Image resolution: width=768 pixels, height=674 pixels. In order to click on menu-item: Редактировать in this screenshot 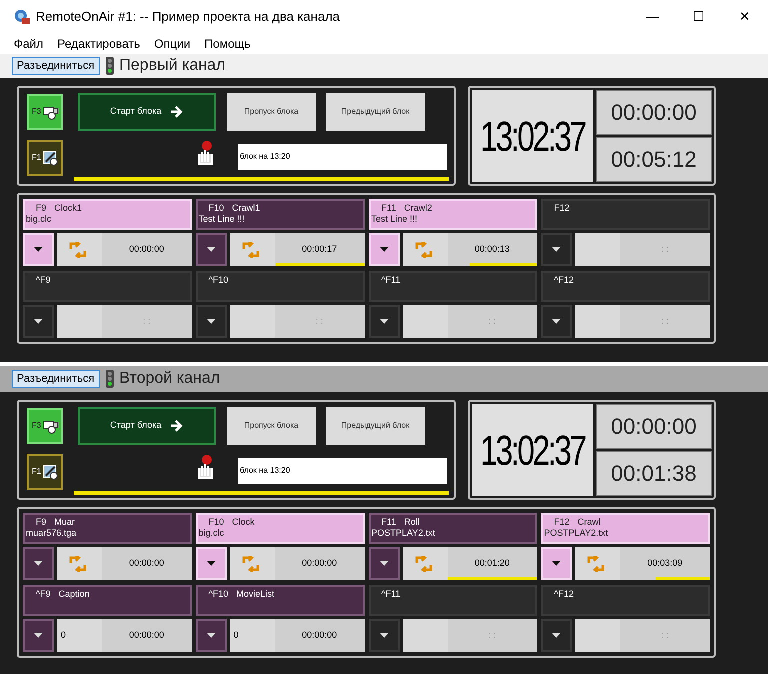, I will do `click(99, 44)`.